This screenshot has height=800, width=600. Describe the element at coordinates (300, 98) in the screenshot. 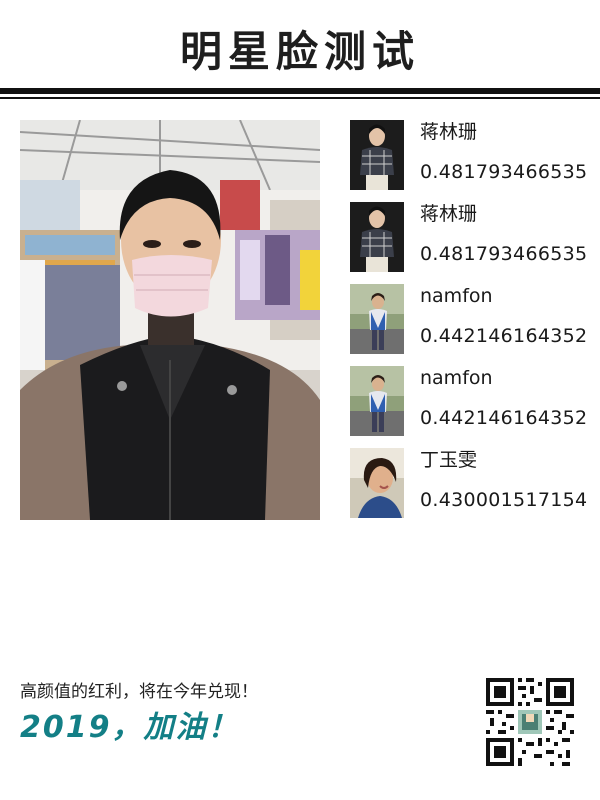

I see `header-divider-thin` at that location.